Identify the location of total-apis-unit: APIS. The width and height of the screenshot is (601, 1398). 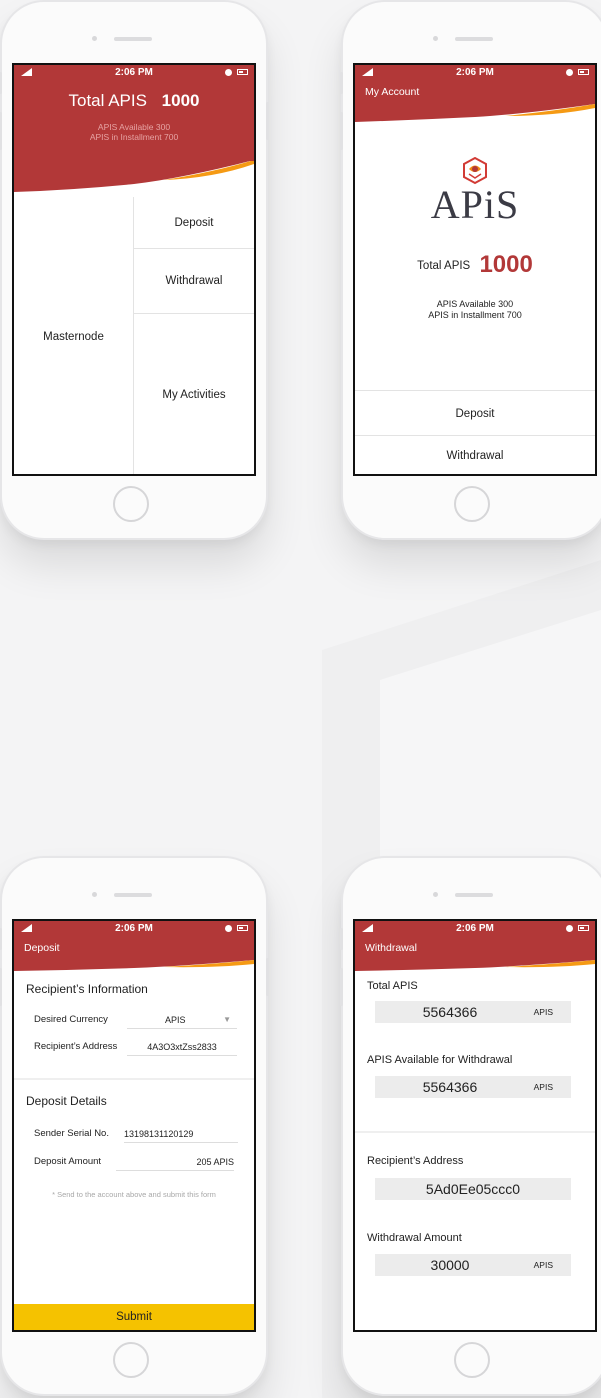
(543, 1012).